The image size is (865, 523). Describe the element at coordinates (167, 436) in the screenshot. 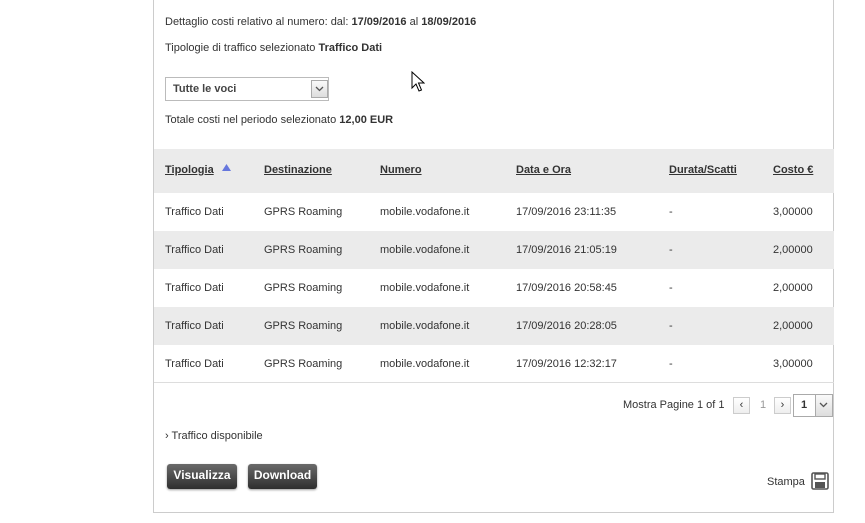

I see `chevron-right-icon: ›` at that location.